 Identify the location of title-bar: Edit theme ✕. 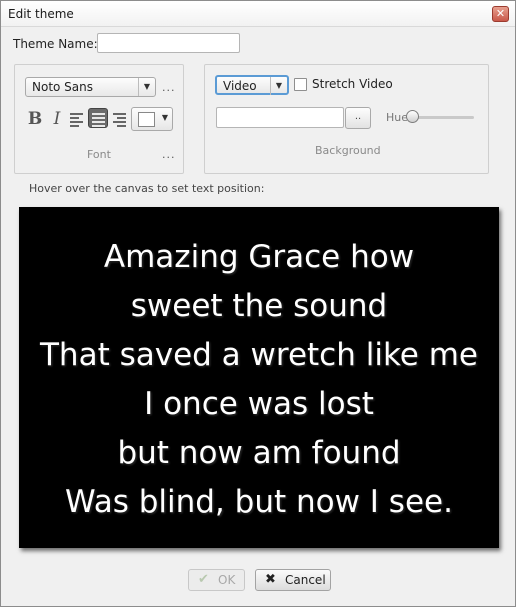
(258, 14).